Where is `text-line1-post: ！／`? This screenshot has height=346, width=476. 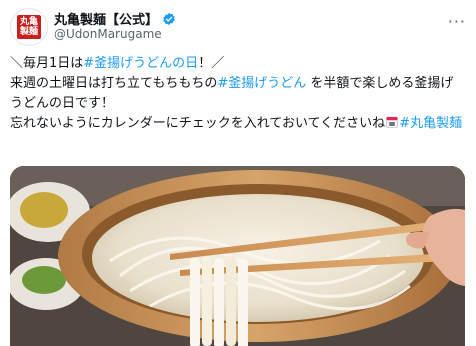 text-line1-post: ！／ is located at coordinates (211, 63).